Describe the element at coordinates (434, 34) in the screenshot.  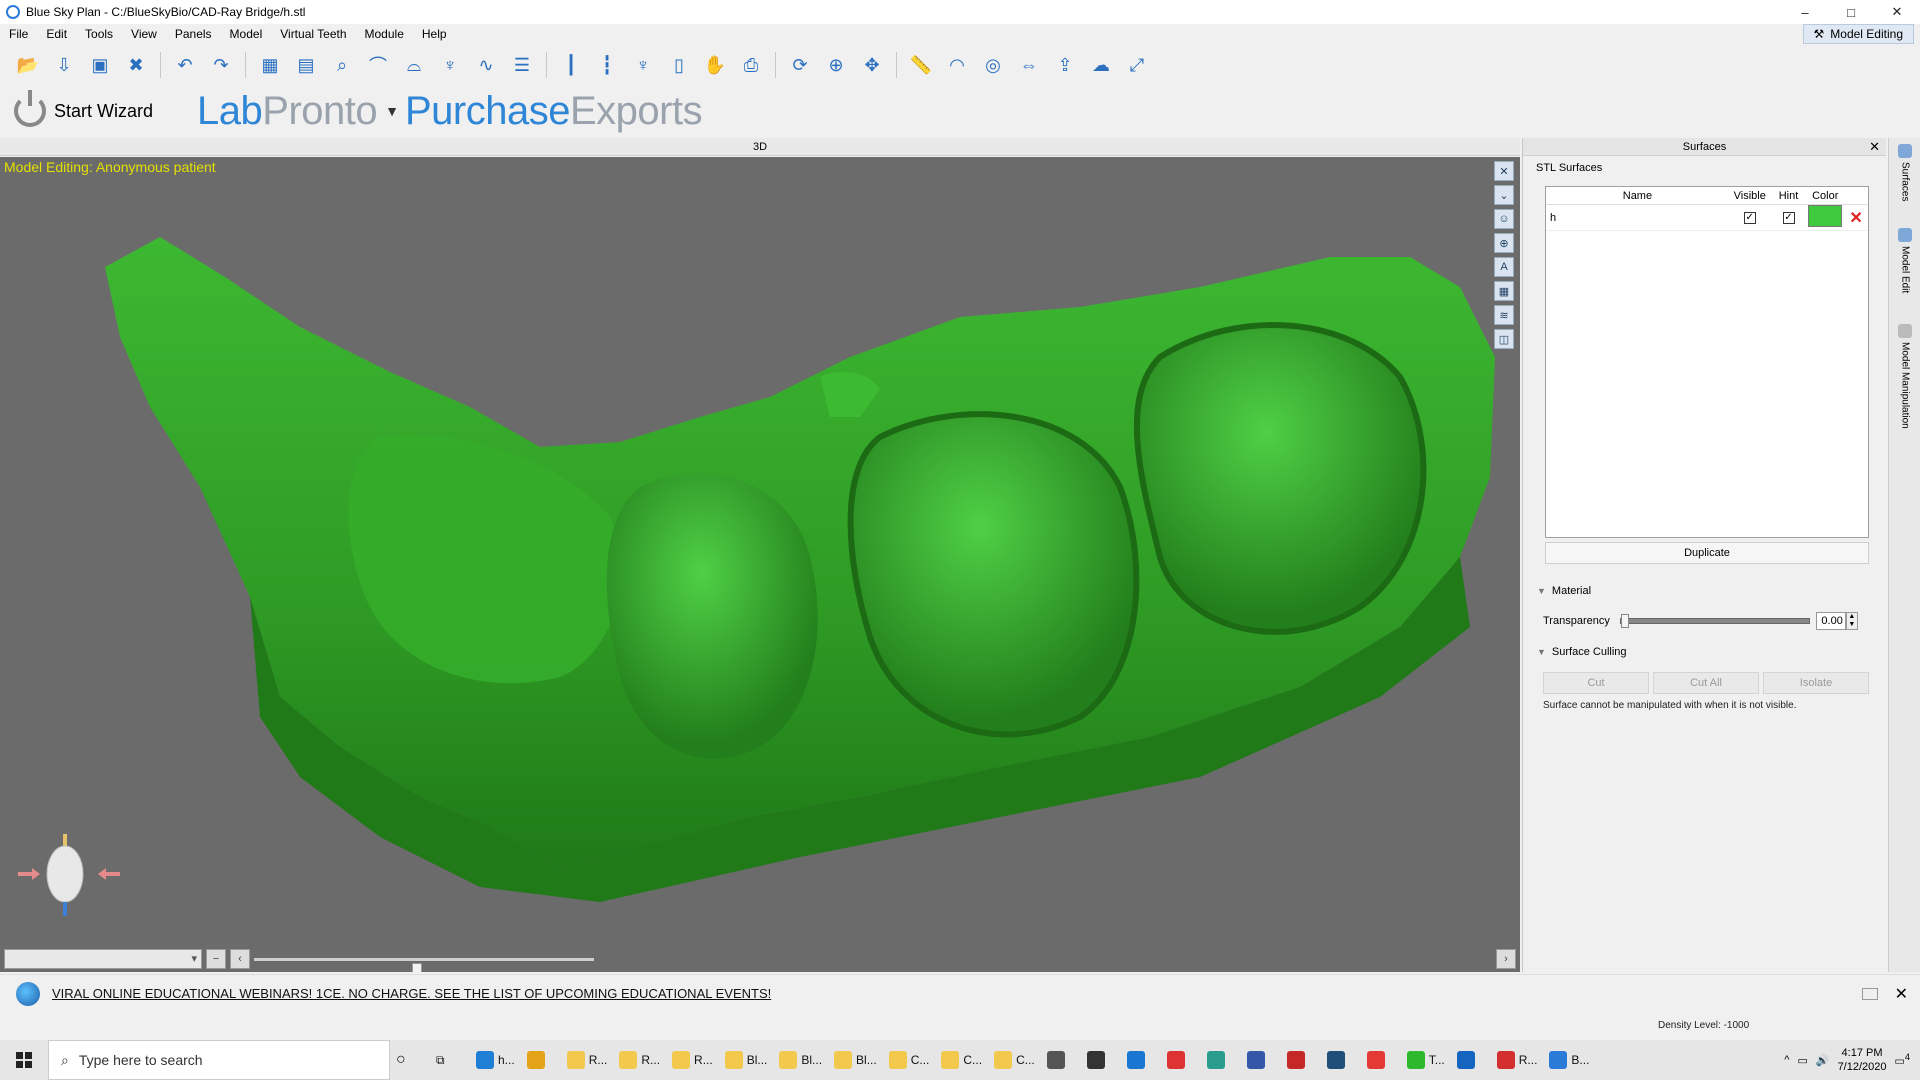
I see `menu-help: Help` at that location.